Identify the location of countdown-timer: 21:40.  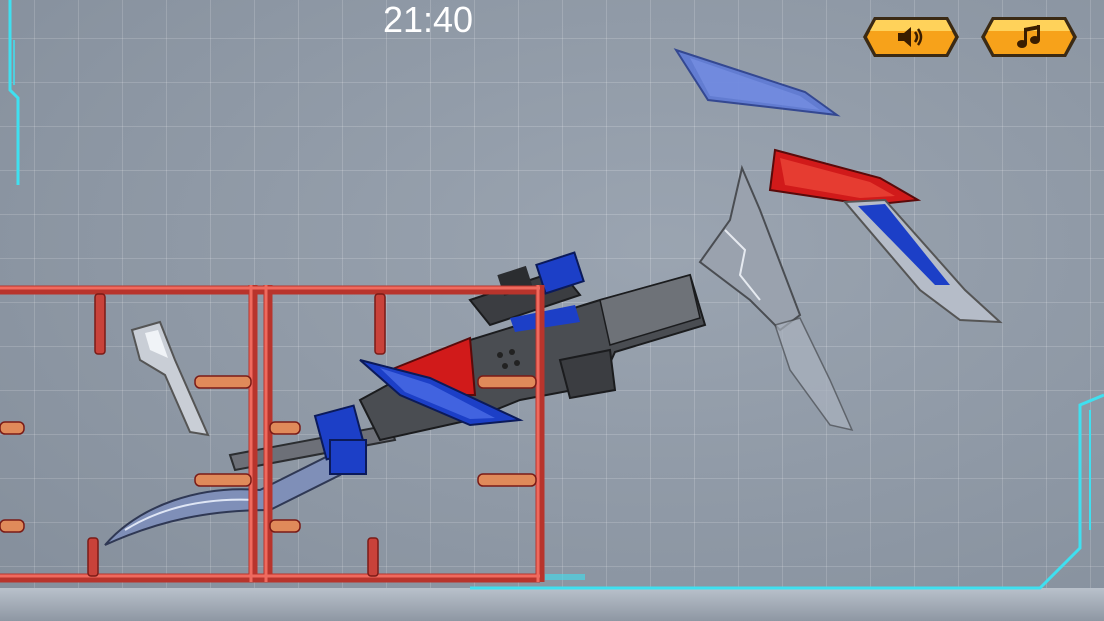
(428, 20).